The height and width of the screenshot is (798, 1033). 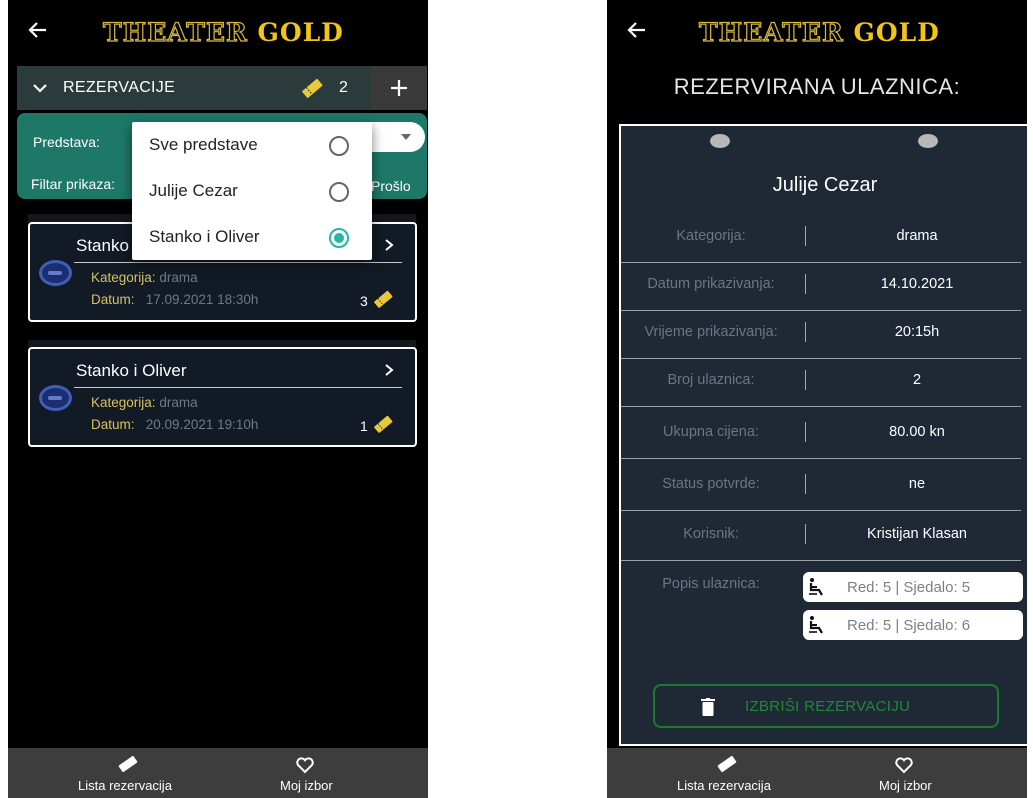 What do you see at coordinates (917, 534) in the screenshot?
I see `row-value: Kristijan Klasan` at bounding box center [917, 534].